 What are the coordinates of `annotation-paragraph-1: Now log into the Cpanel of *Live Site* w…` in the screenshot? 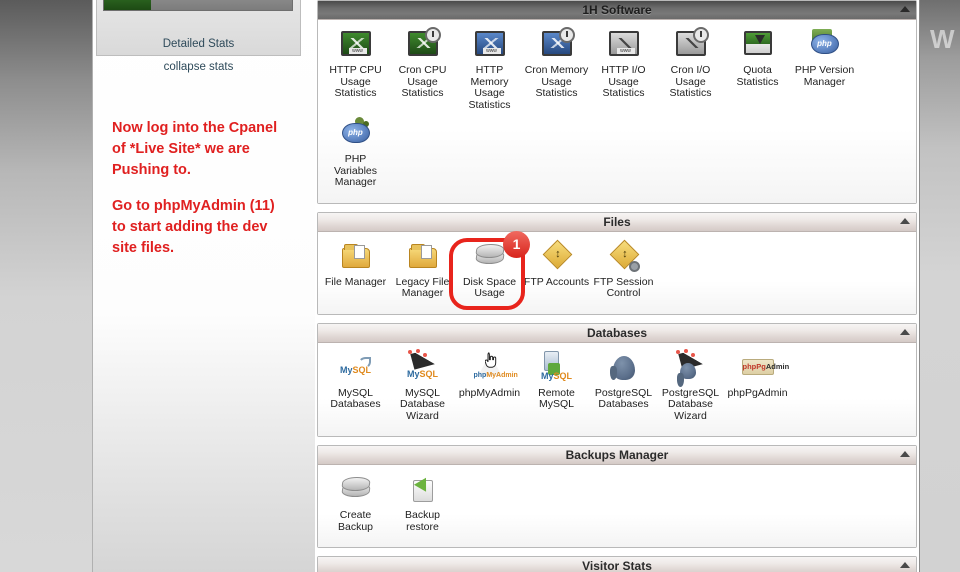 It's located at (195, 149).